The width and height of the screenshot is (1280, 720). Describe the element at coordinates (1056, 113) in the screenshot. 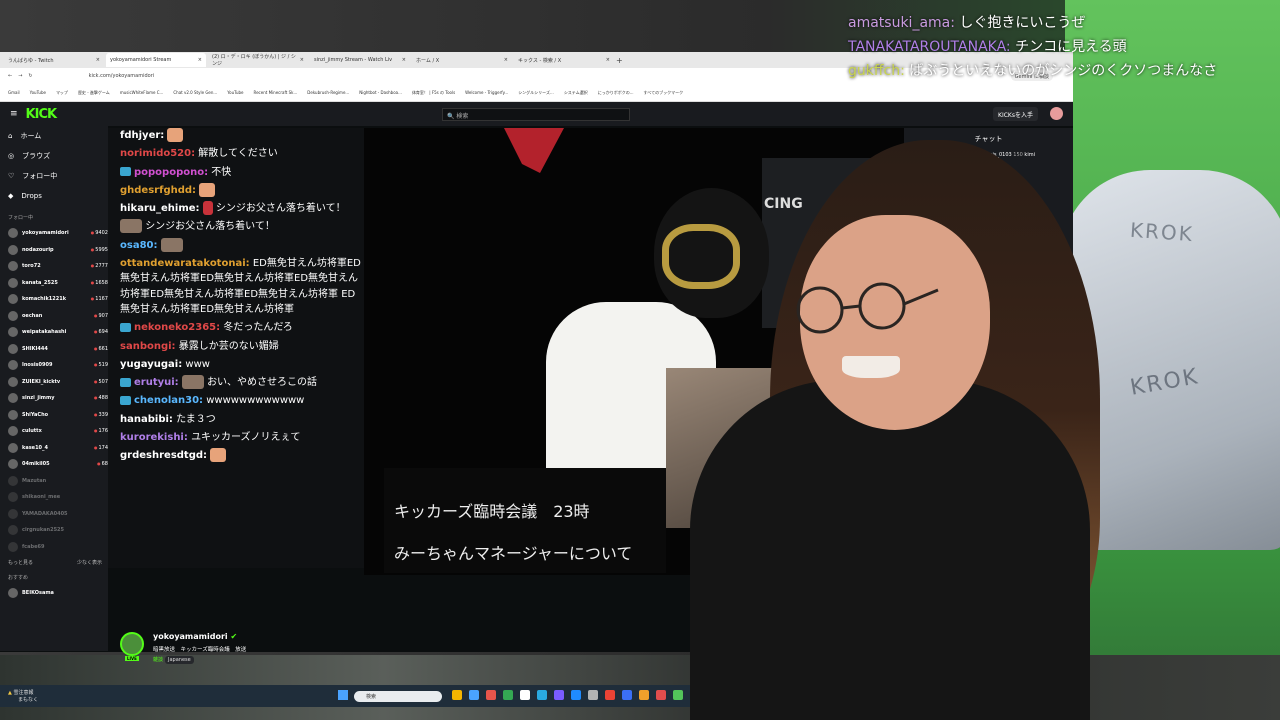

I see `avatar` at that location.